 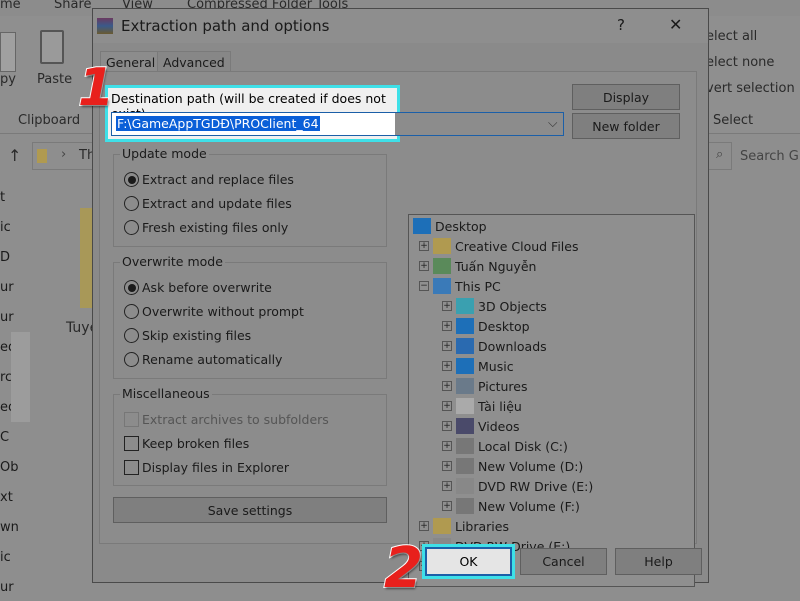 I want to click on nav-item: xt, so click(x=6, y=497).